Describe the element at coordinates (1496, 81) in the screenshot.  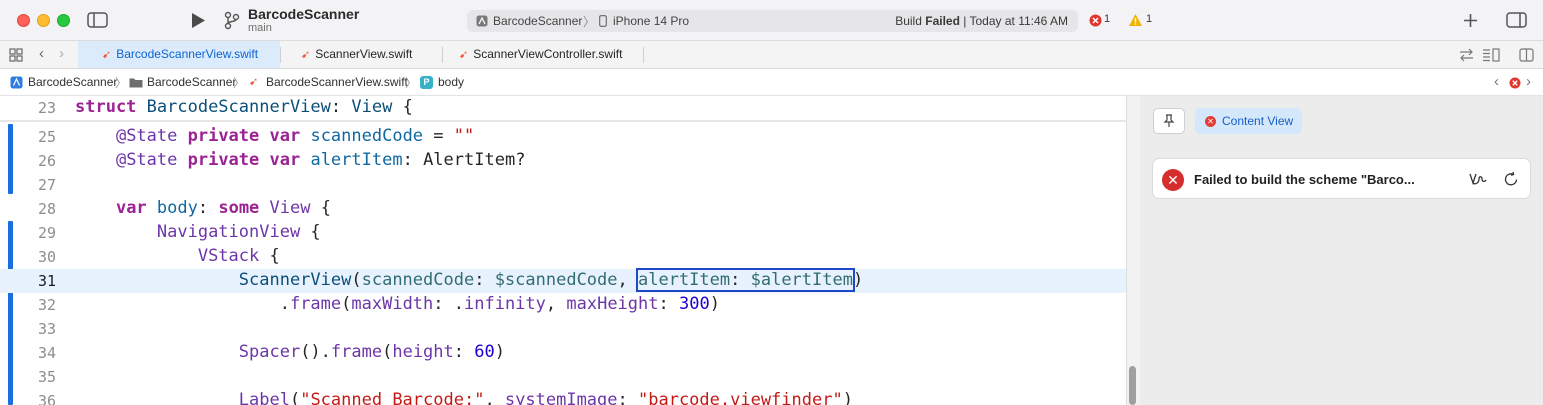
I see `previous-issue-icon: ‹` at that location.